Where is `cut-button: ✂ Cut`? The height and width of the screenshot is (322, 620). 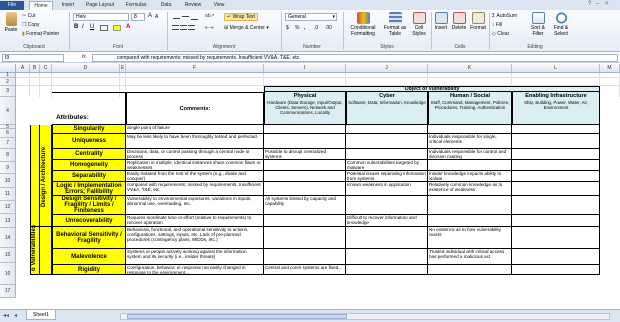
cut-button: ✂ Cut is located at coordinates (28, 16).